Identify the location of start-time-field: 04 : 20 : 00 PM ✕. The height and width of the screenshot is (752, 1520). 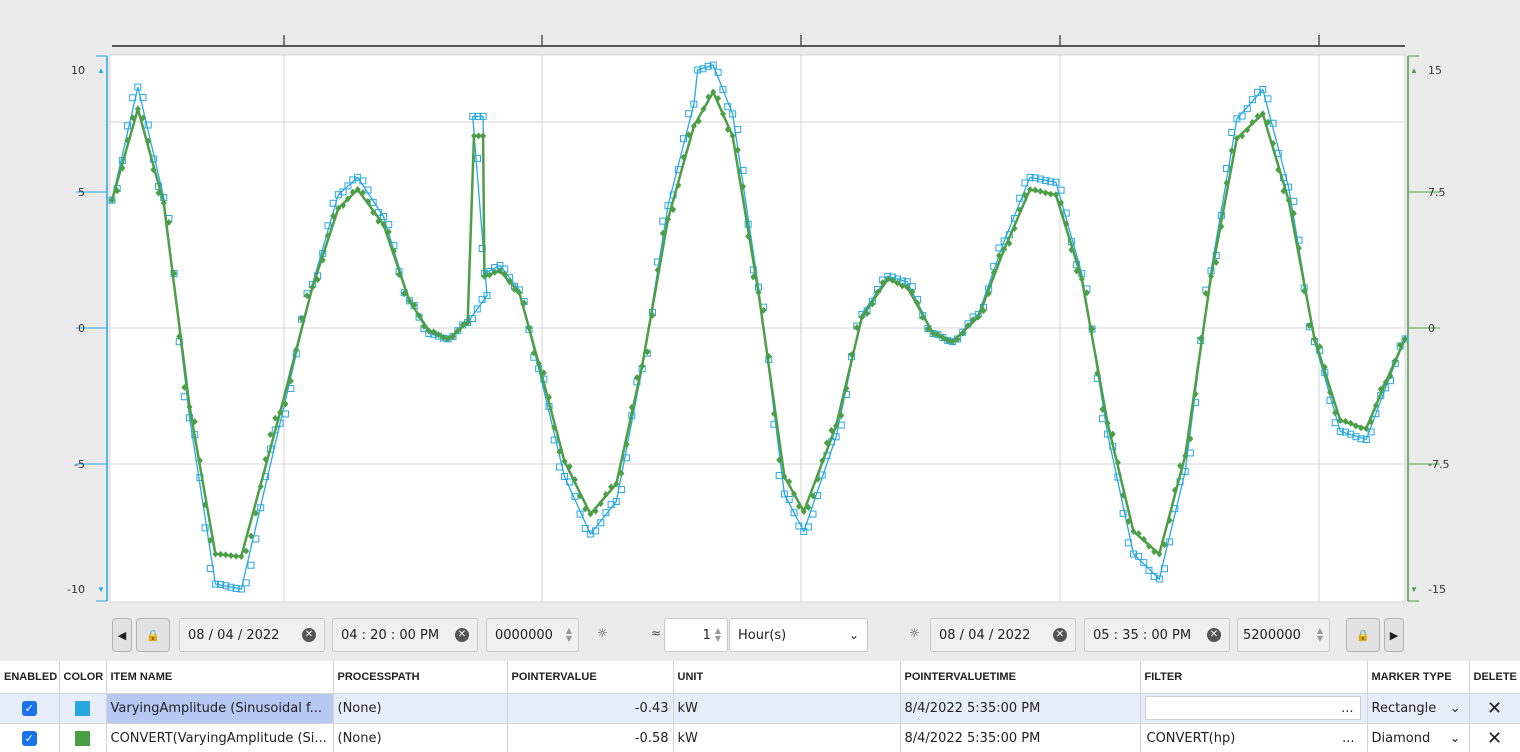
(405, 635).